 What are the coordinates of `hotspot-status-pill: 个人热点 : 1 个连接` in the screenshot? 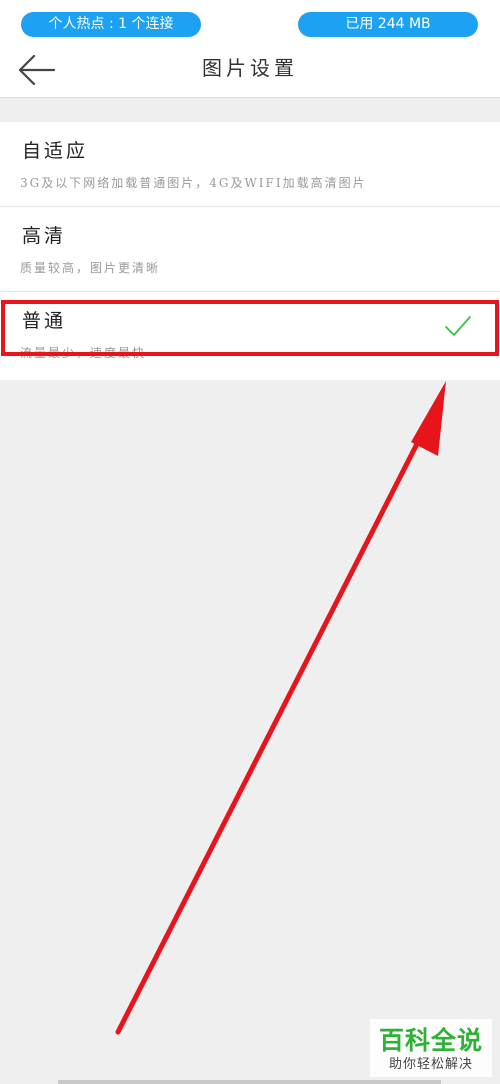 It's located at (111, 24).